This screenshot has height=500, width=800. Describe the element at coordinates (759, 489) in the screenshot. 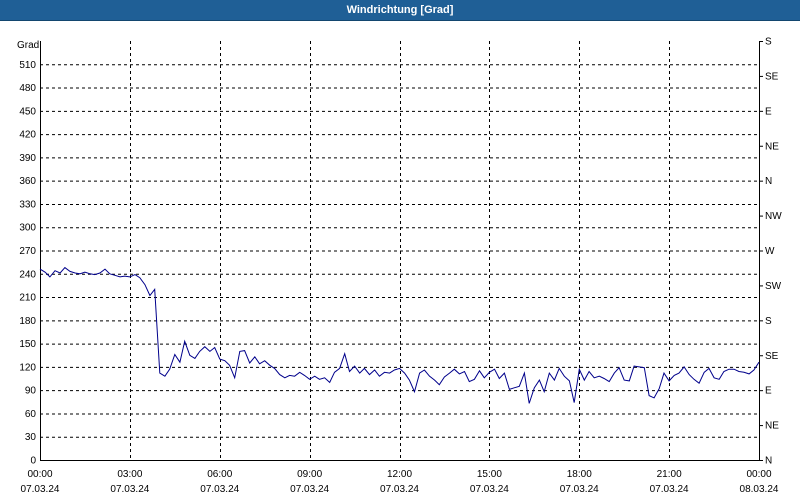

I see `x-tick-date: 08.03.24` at that location.